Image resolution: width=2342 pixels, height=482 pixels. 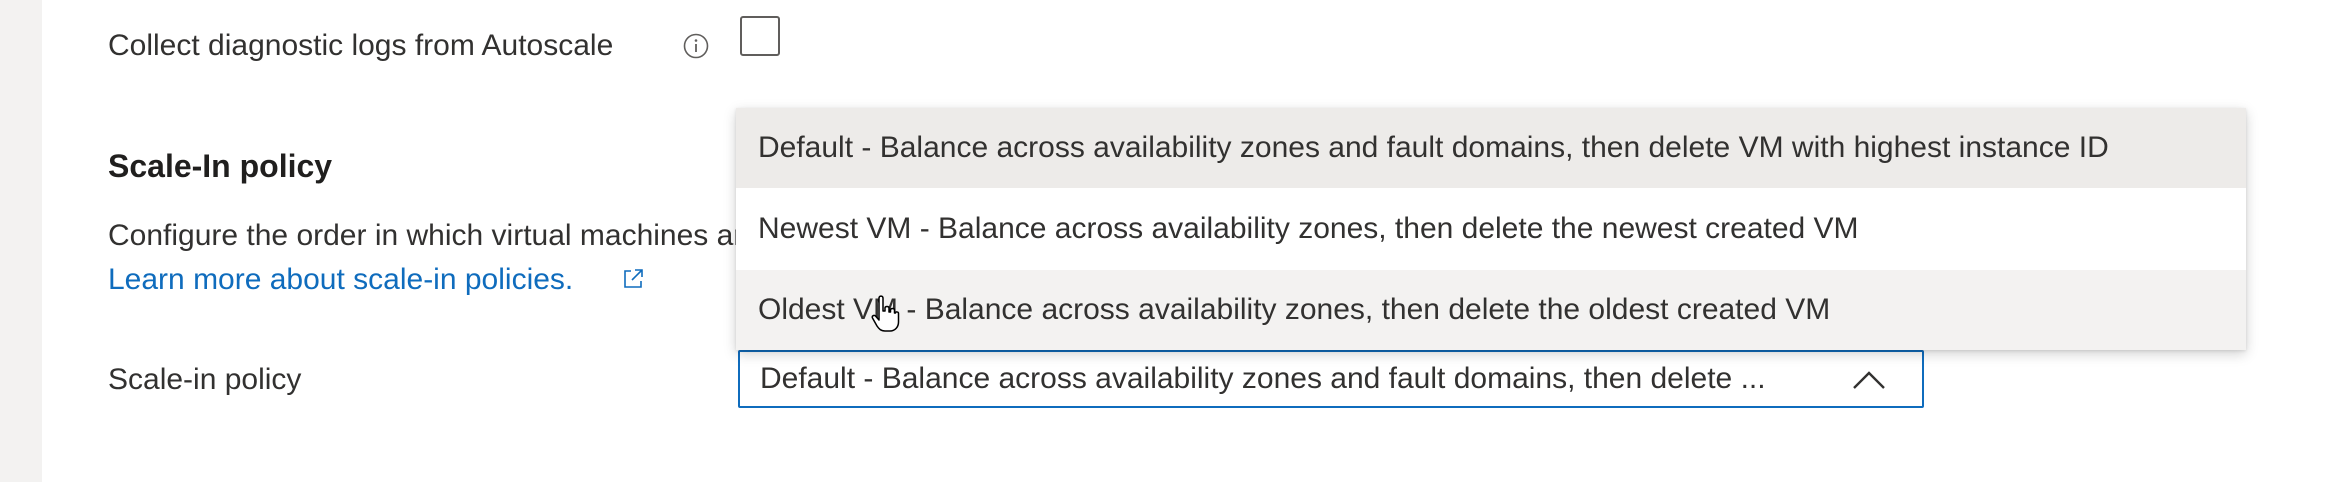 I want to click on hand-pointer-icon, so click(x=885, y=313).